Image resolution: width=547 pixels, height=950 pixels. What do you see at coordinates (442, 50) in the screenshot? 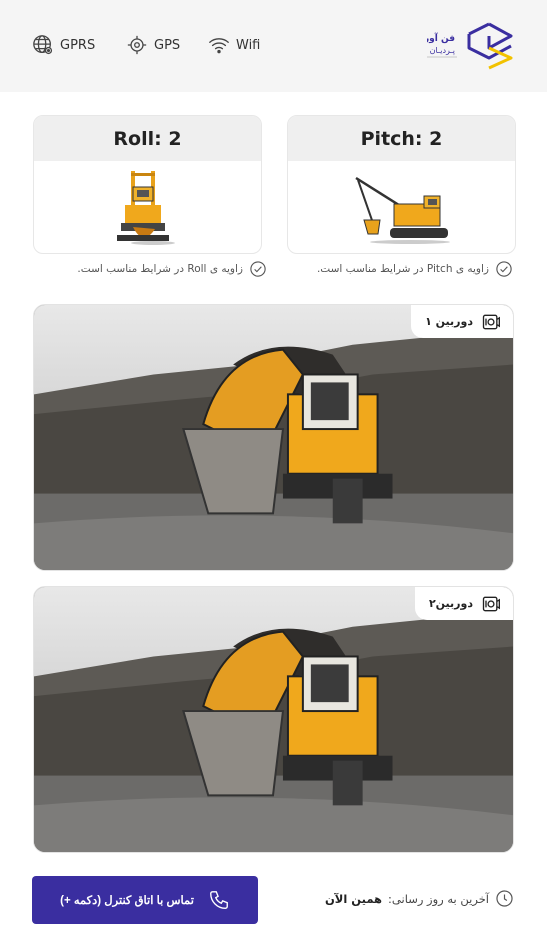
I see `svg-text: پـرديـان` at bounding box center [442, 50].